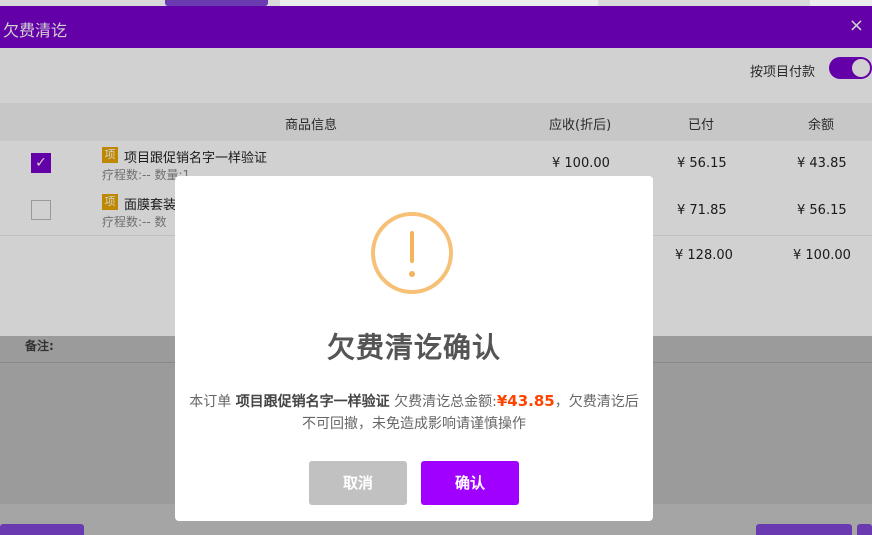 The height and width of the screenshot is (535, 872). I want to click on cancel-button: 取消, so click(358, 483).